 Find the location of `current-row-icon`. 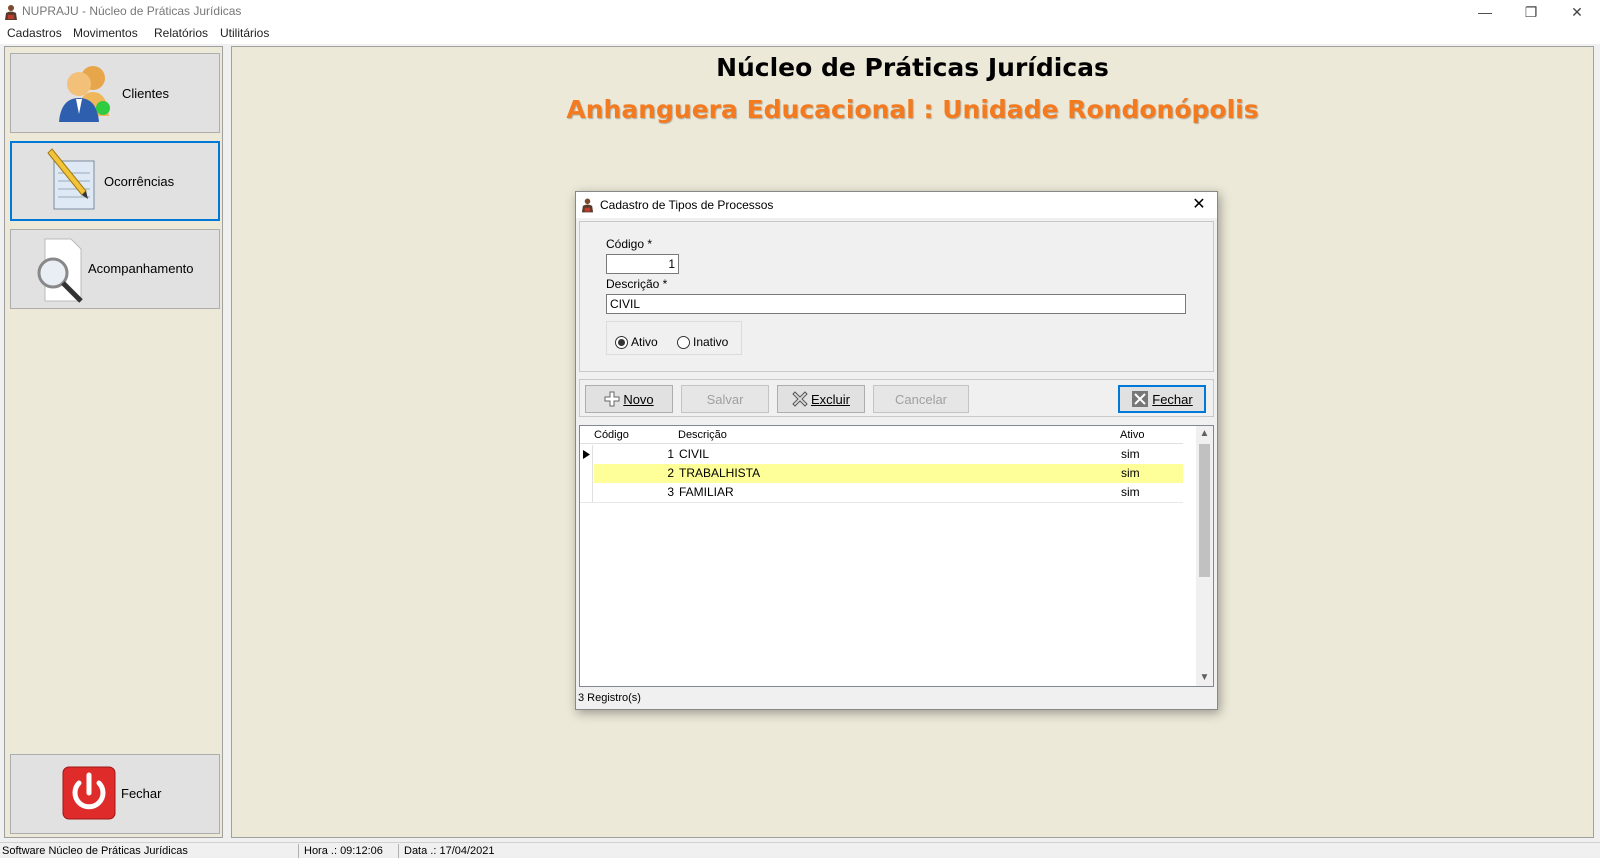

current-row-icon is located at coordinates (586, 454).